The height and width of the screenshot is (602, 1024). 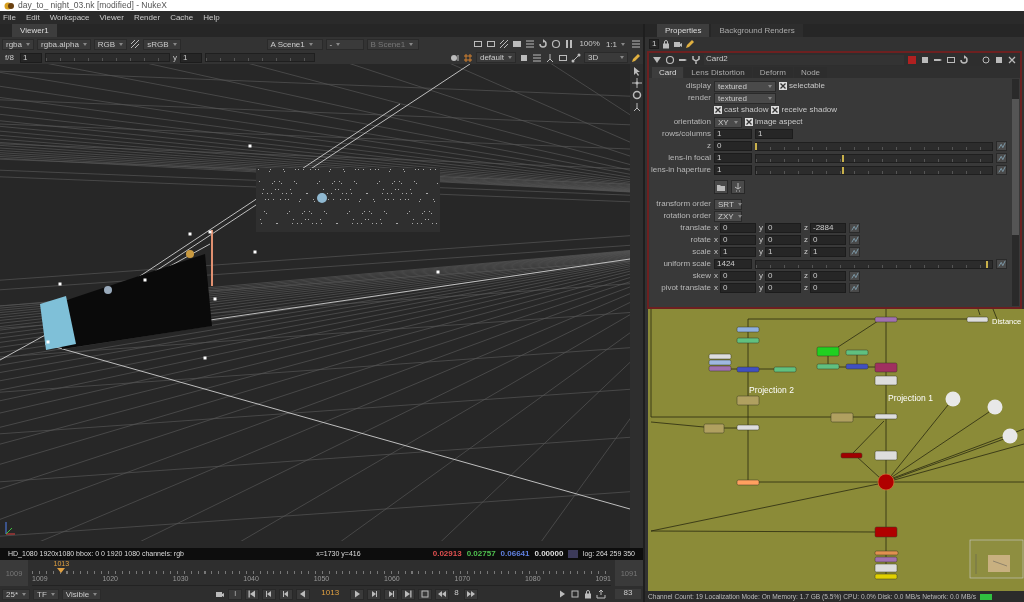 I want to click on field-label: scale, so click(x=701, y=252).